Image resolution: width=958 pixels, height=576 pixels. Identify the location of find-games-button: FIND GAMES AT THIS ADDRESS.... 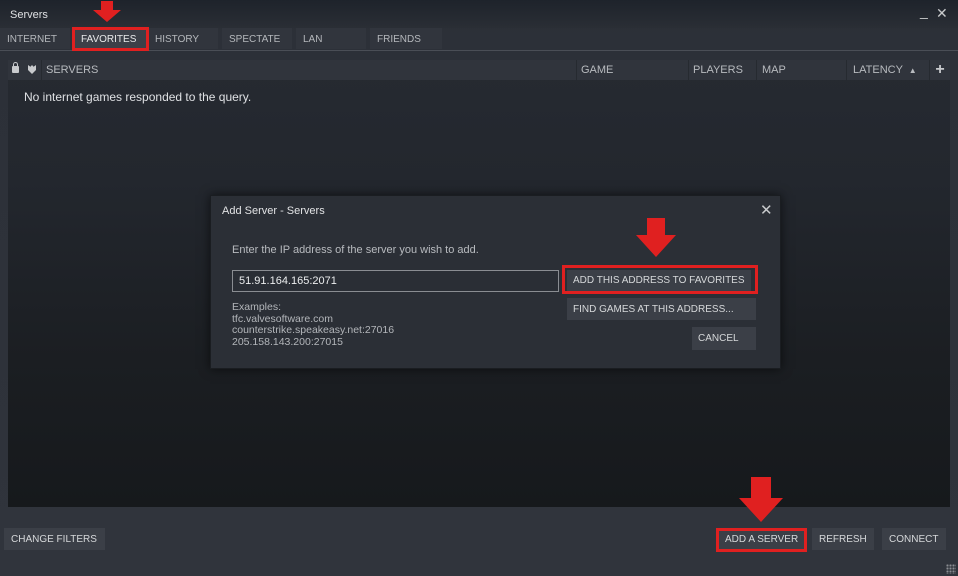
(661, 309).